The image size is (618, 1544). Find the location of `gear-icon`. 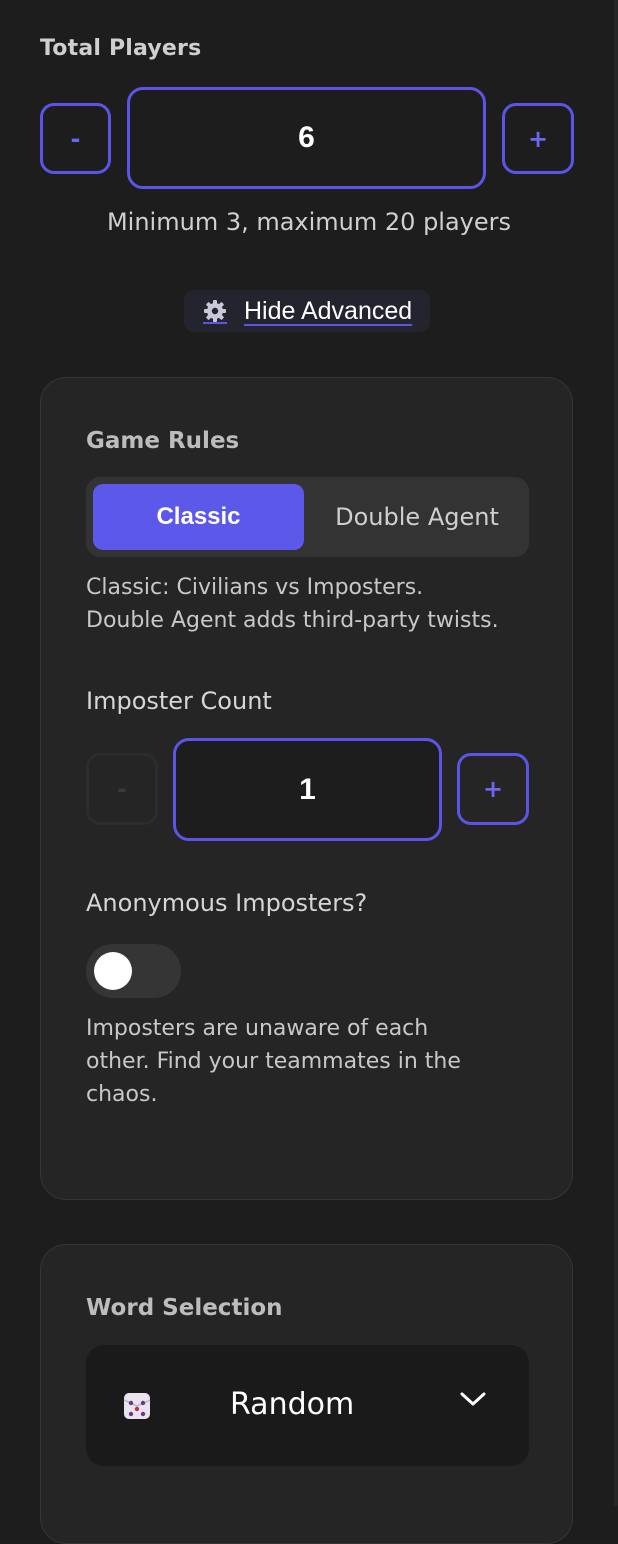

gear-icon is located at coordinates (215, 311).